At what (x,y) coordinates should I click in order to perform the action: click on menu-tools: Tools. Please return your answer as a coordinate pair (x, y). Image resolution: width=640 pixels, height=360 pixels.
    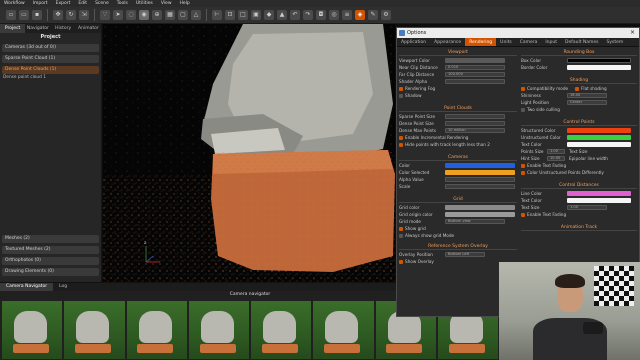
    Looking at the image, I should click on (122, 3).